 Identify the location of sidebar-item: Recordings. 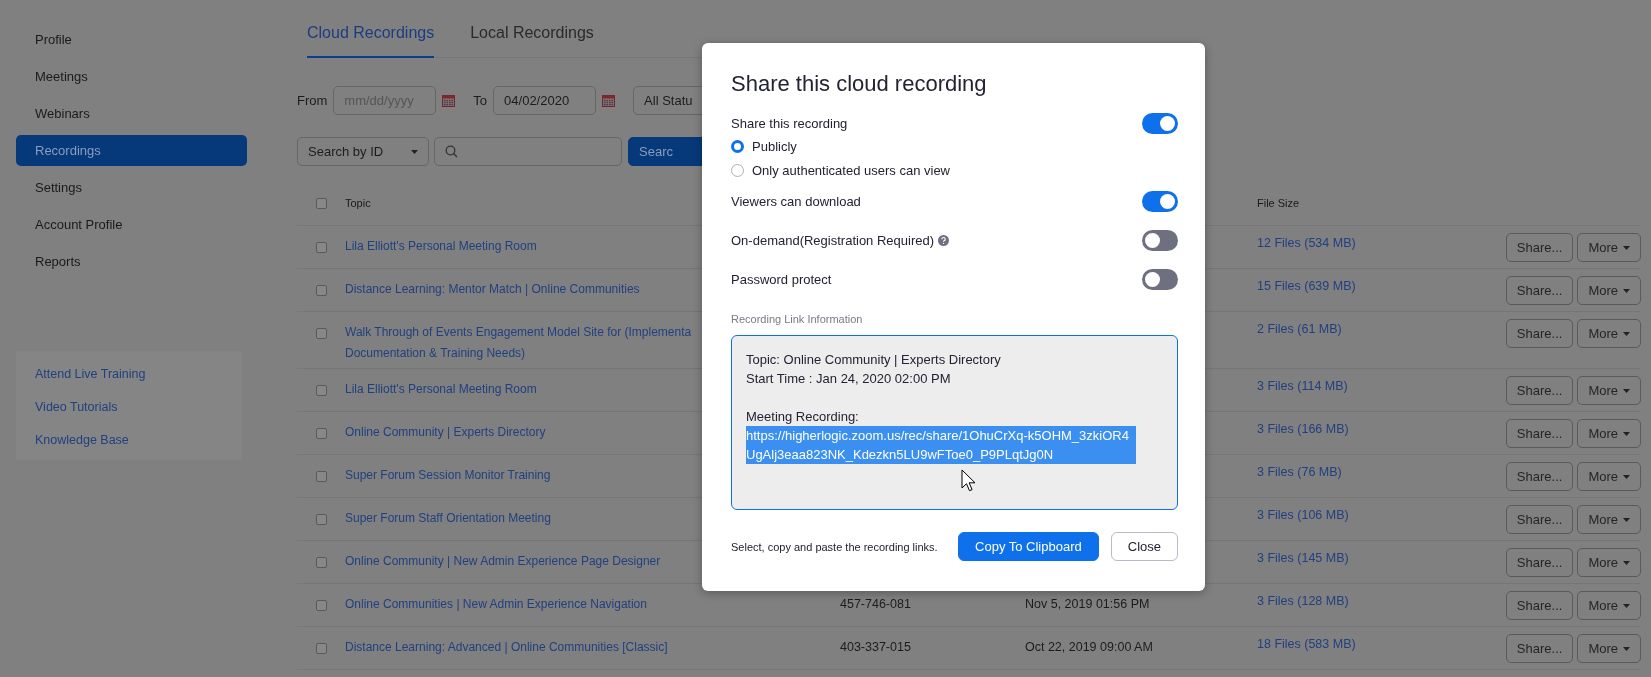
(131, 150).